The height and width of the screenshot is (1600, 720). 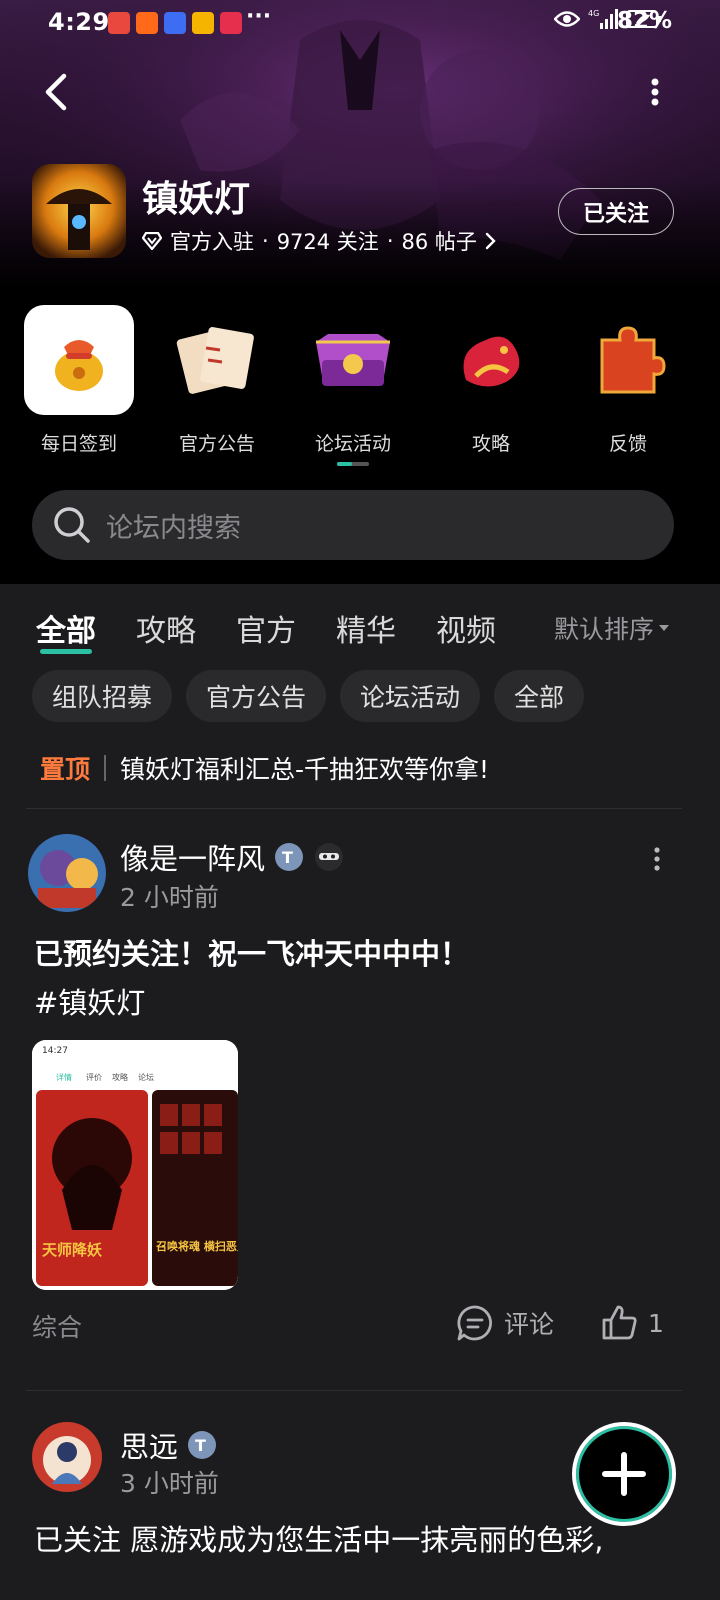 What do you see at coordinates (147, 23) in the screenshot?
I see `taobao-notification-icon` at bounding box center [147, 23].